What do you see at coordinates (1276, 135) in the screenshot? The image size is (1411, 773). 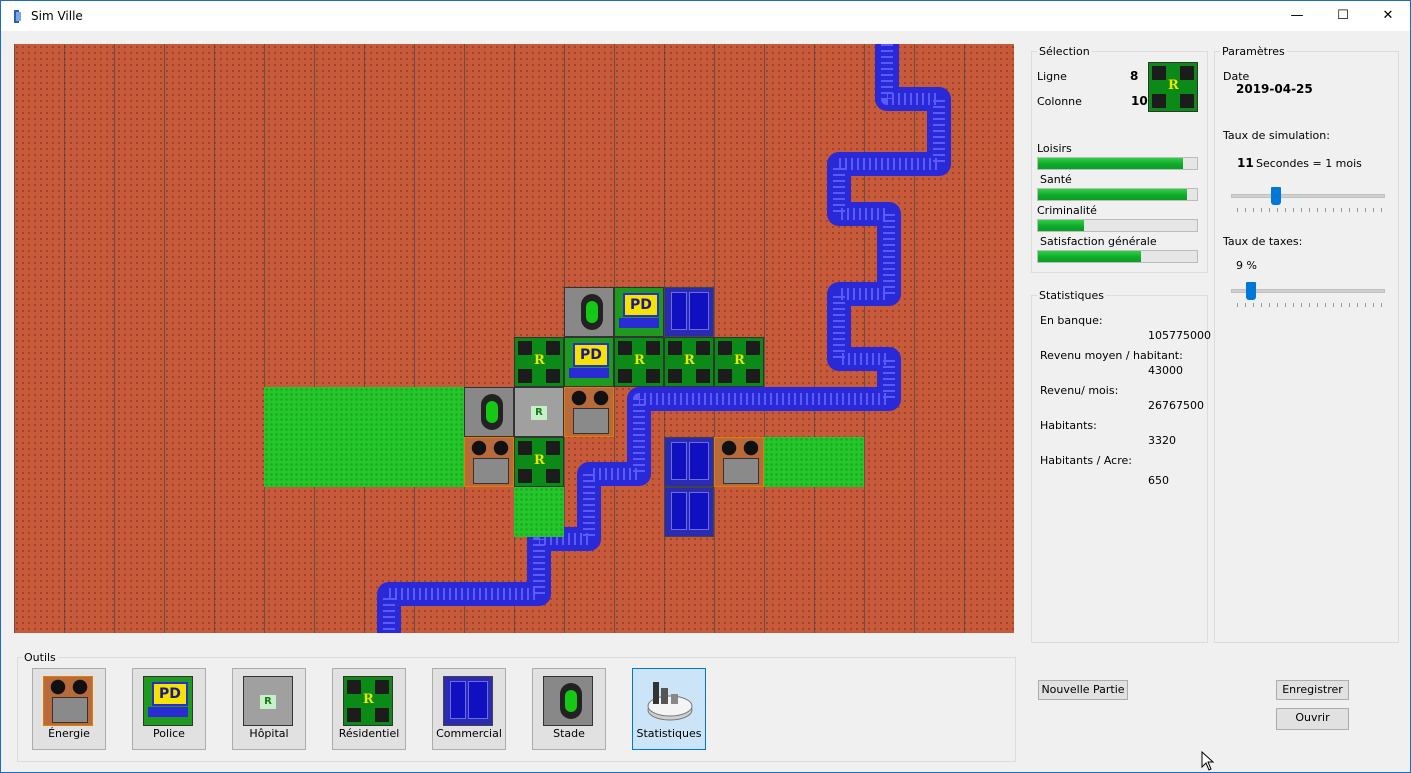 I see `taux-simulation-label: Taux de simulation:` at bounding box center [1276, 135].